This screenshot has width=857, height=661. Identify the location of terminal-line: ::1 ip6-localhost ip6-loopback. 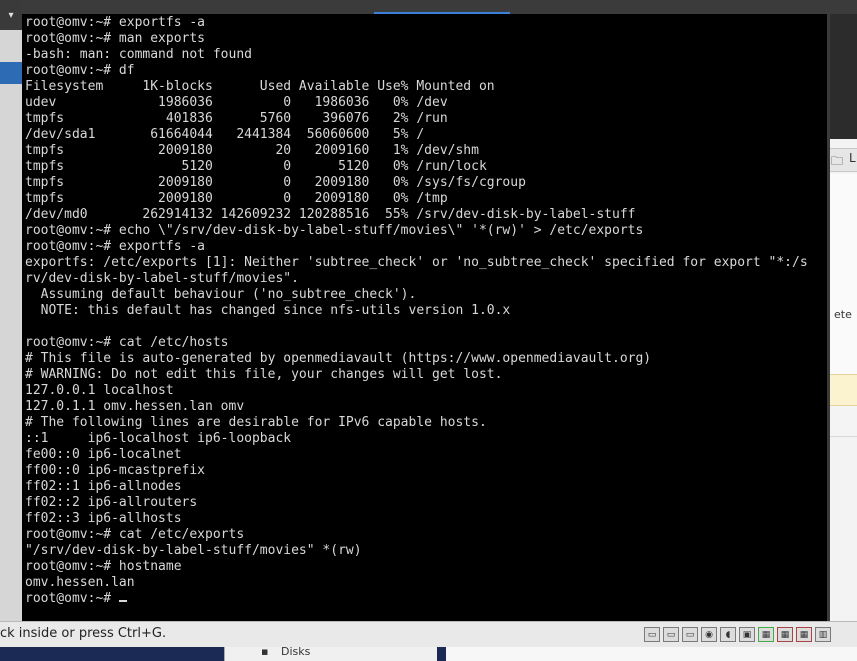
(158, 438).